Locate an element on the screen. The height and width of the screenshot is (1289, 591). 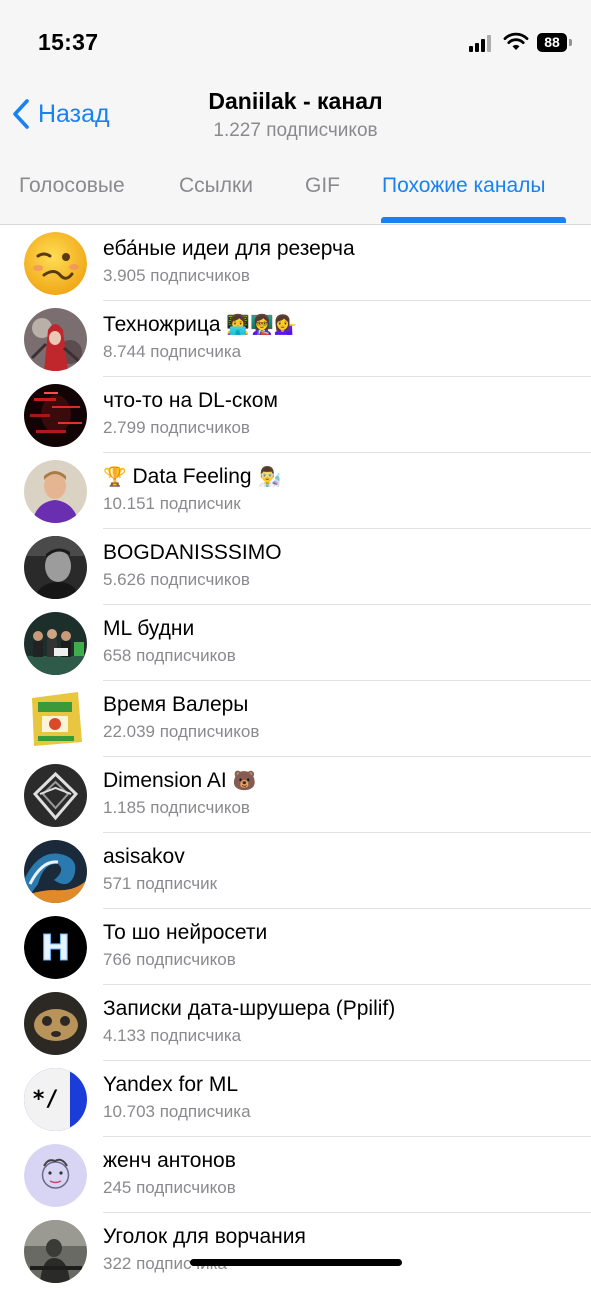
channel-name: Техножрица 👩‍💻👩‍🏫💁‍♀️ is located at coordinates (200, 324).